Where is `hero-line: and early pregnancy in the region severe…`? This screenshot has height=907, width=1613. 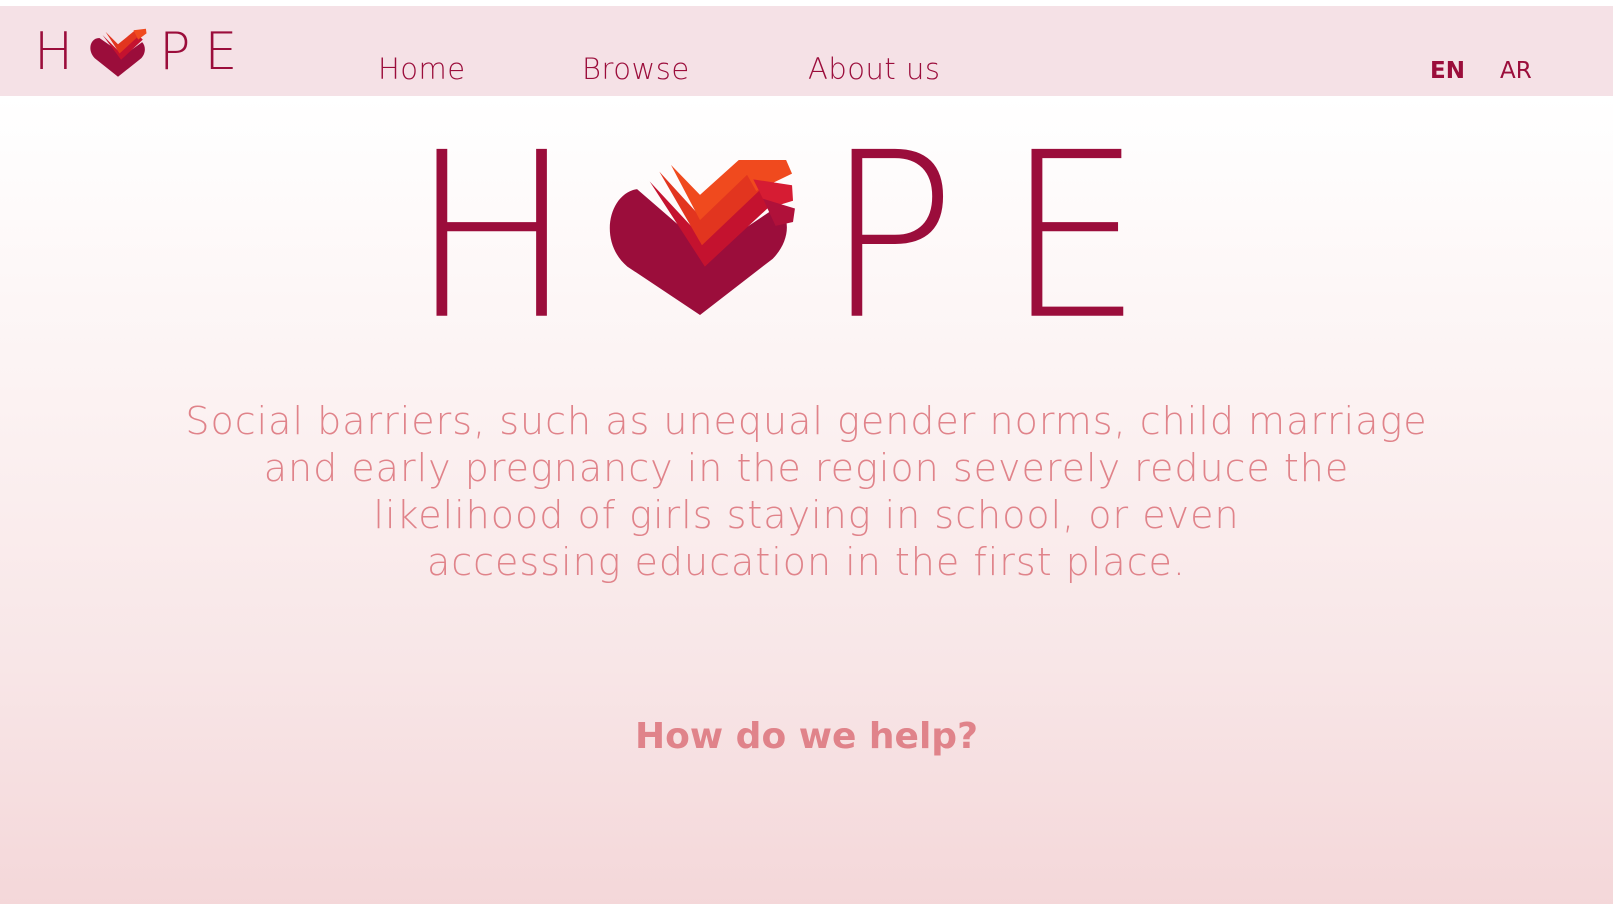
hero-line: and early pregnancy in the region severe… is located at coordinates (806, 468).